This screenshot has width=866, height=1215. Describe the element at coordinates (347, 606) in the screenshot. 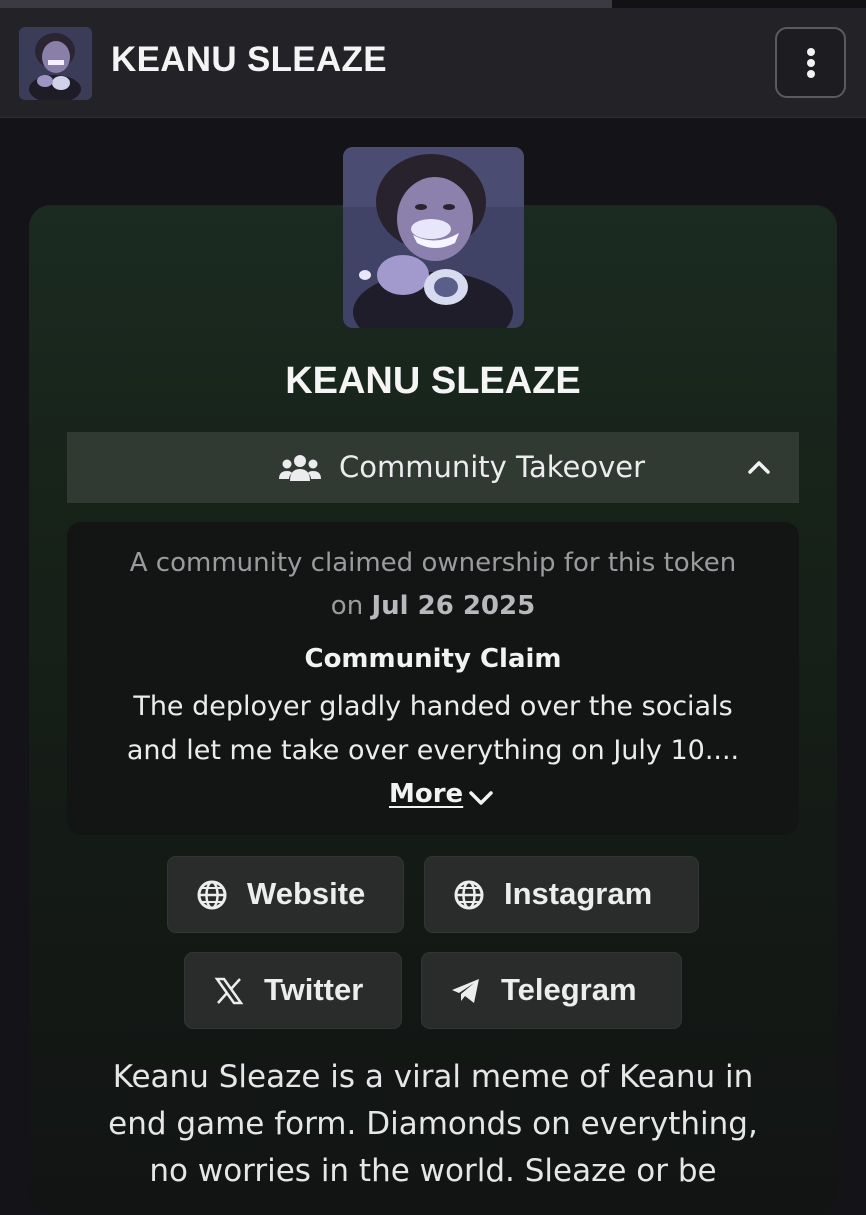

I see `claim-intro-on: on` at that location.